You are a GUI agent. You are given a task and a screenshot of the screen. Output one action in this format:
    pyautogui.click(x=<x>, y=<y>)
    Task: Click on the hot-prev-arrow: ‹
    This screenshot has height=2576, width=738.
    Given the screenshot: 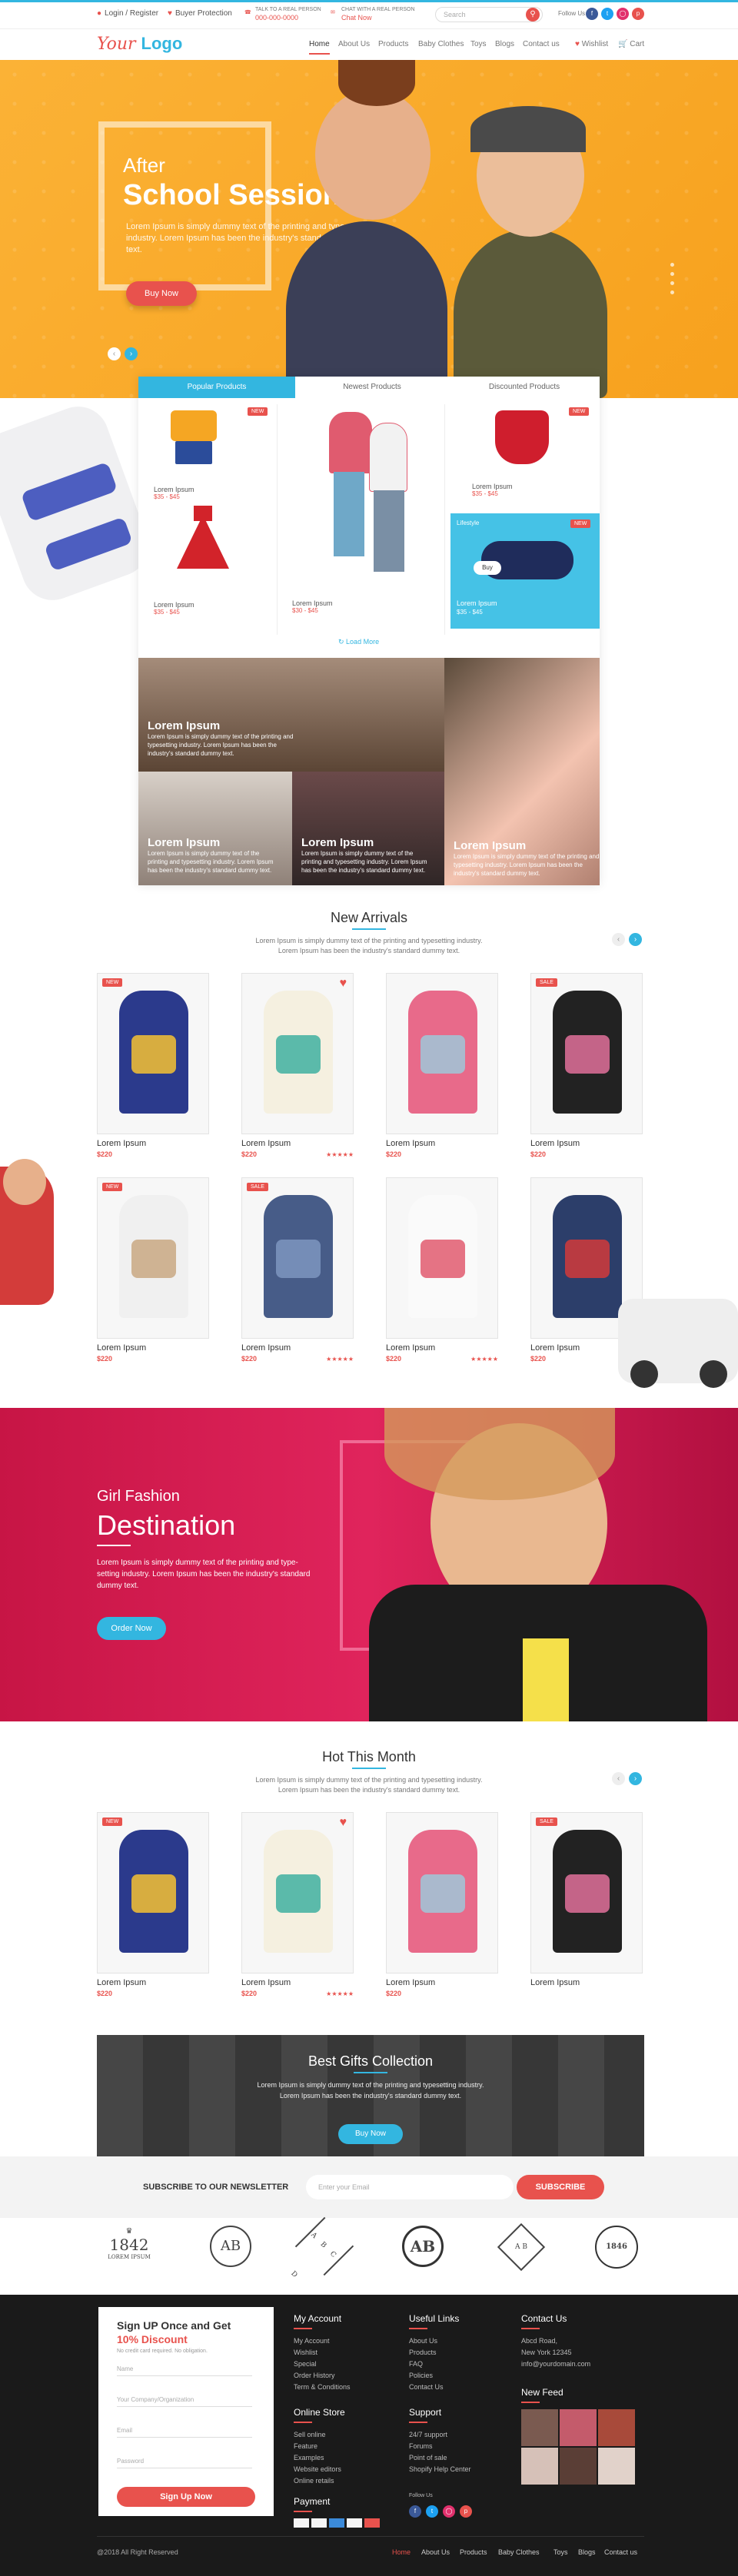 What is the action you would take?
    pyautogui.click(x=618, y=1779)
    